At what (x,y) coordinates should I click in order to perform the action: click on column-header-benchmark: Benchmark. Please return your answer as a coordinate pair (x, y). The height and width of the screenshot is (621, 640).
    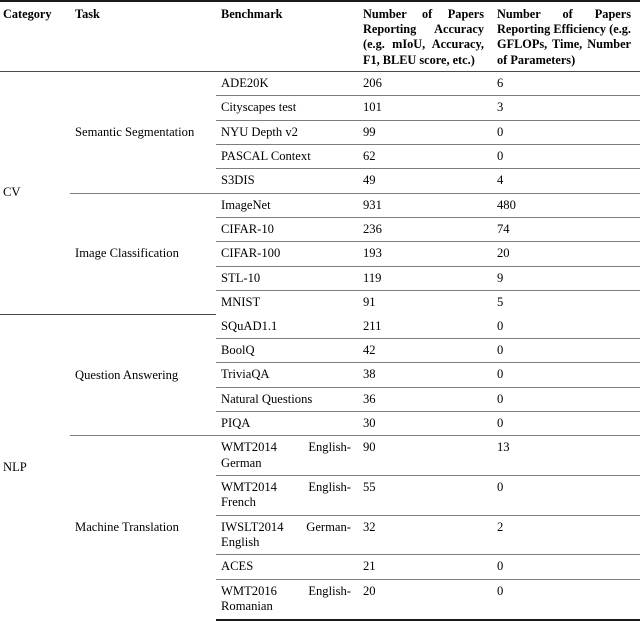
    Looking at the image, I should click on (252, 14).